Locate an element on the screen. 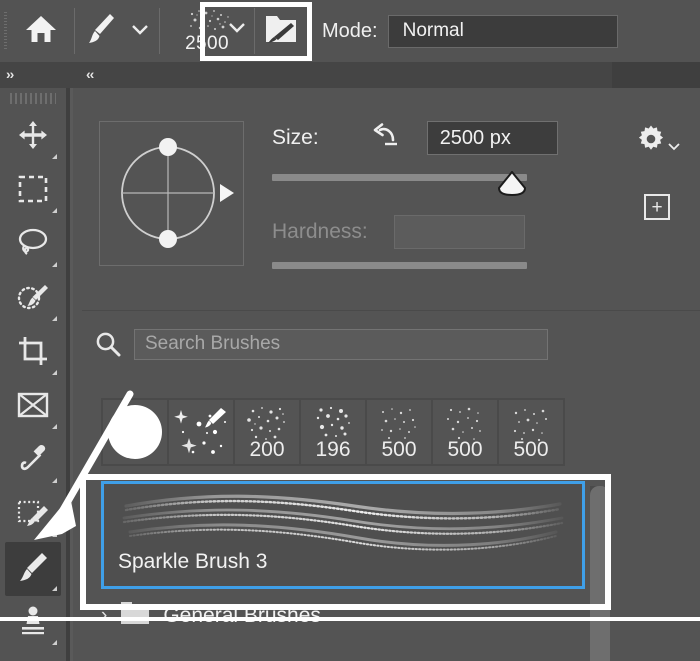 The height and width of the screenshot is (661, 700). home-button is located at coordinates (41, 31).